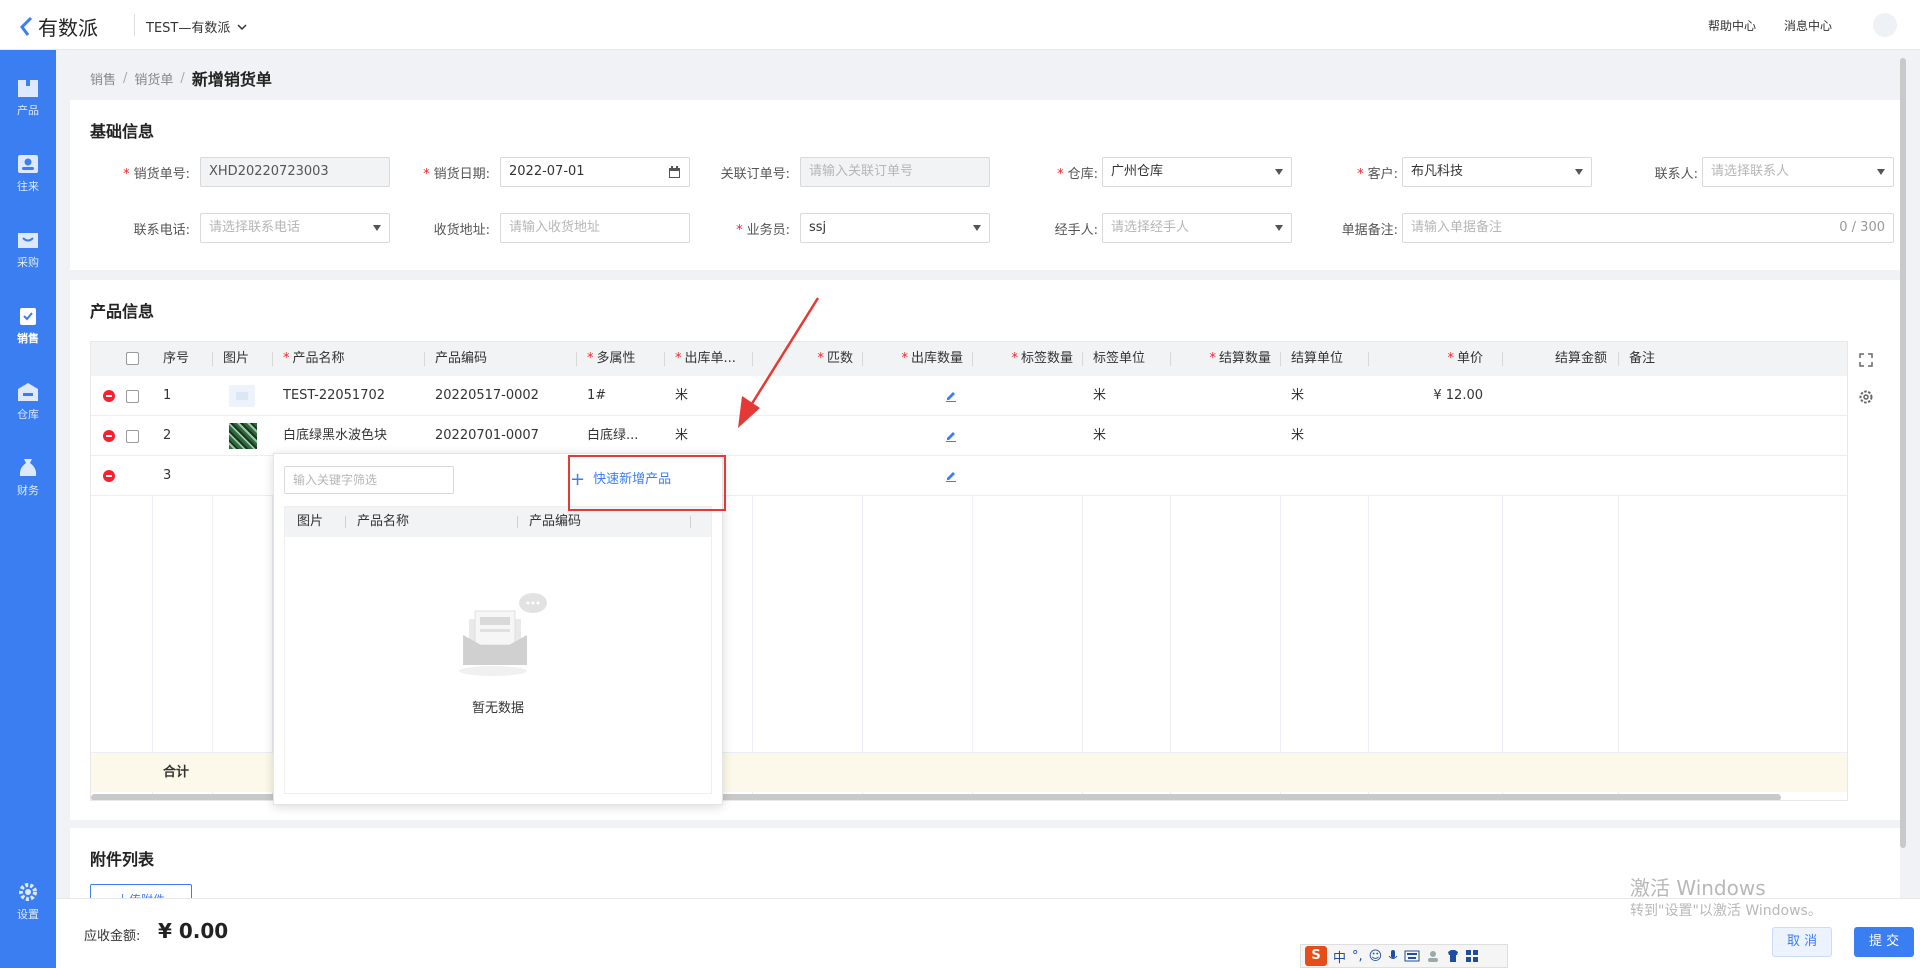 The height and width of the screenshot is (968, 1920). What do you see at coordinates (647, 483) in the screenshot?
I see `highlight-box` at bounding box center [647, 483].